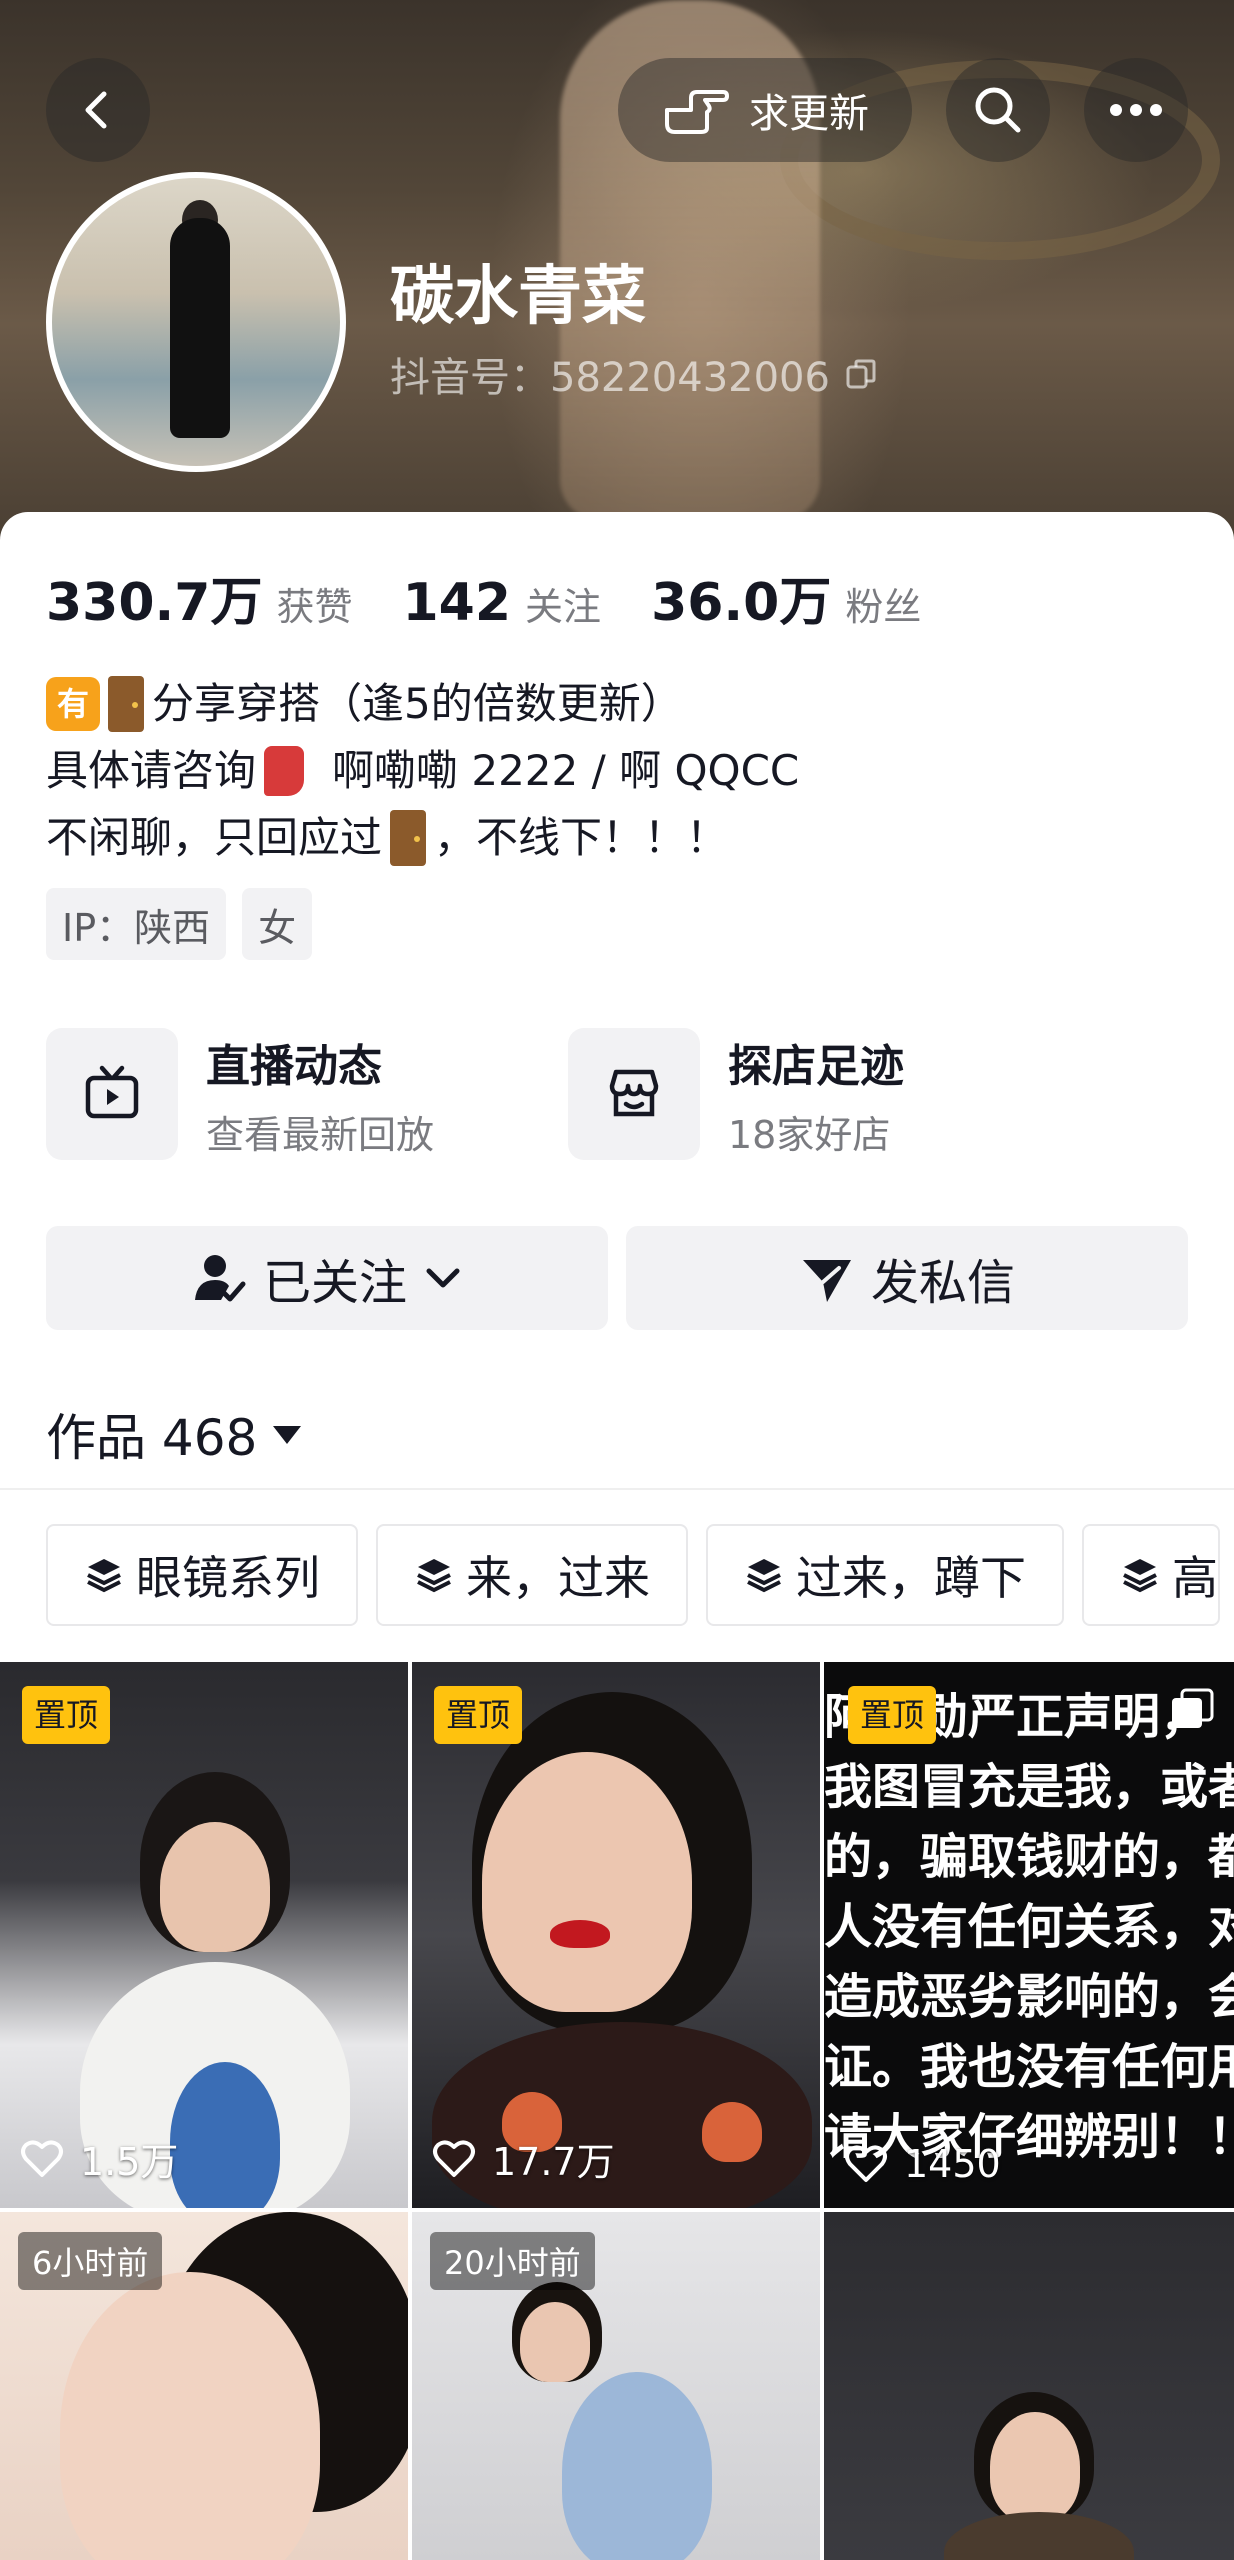 Image resolution: width=1234 pixels, height=2560 pixels. What do you see at coordinates (1029, 2386) in the screenshot?
I see `video-thumbnail` at bounding box center [1029, 2386].